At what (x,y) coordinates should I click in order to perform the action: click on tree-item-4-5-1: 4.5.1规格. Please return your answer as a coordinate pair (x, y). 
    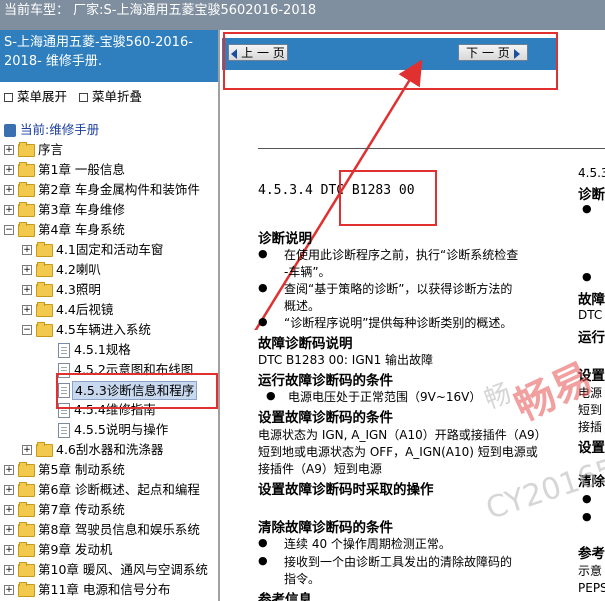
    Looking at the image, I should click on (109, 350).